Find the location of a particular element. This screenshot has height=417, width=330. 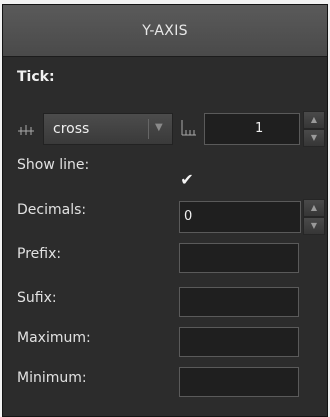

decimals-input: 0 is located at coordinates (240, 217).